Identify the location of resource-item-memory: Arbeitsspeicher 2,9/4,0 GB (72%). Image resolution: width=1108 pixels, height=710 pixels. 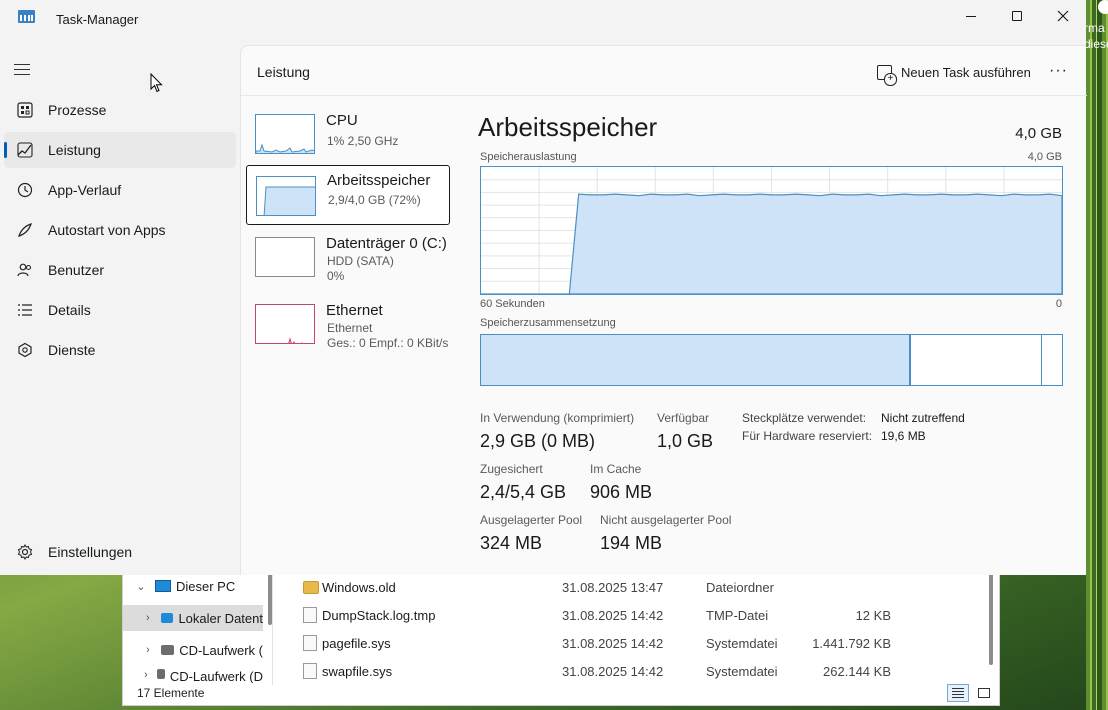
(348, 195).